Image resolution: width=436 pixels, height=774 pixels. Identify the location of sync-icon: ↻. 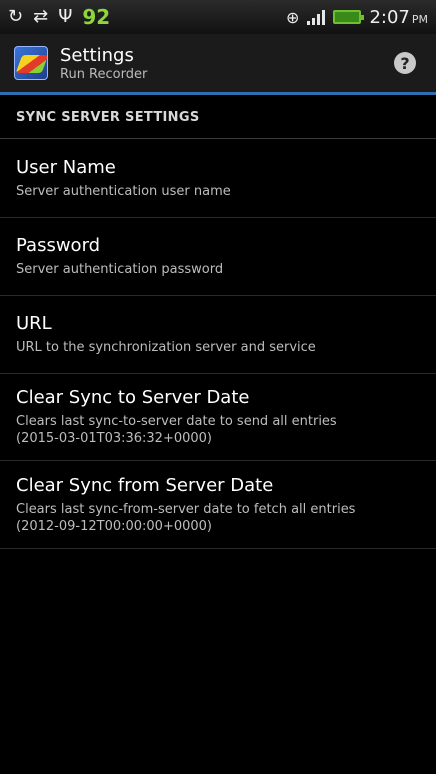
(16, 16).